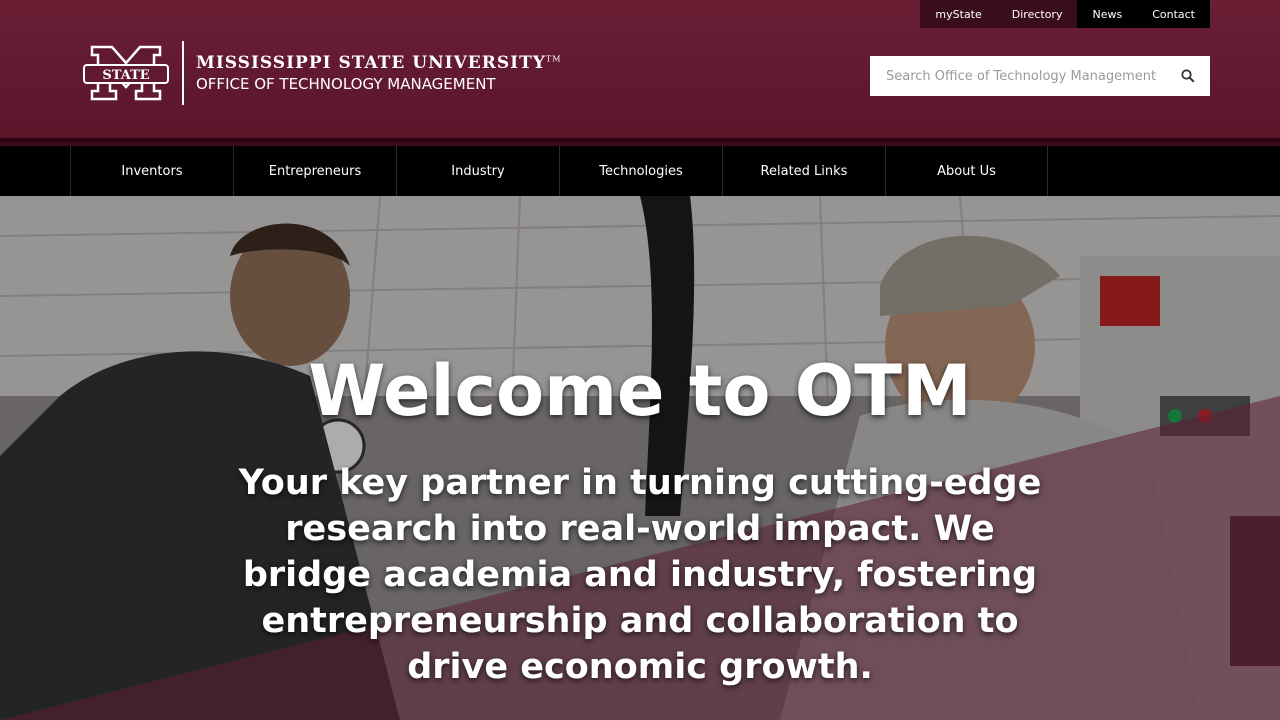  I want to click on logo-university-name: MISSISSIPPI STATE UNIVERSITYTM, so click(379, 63).